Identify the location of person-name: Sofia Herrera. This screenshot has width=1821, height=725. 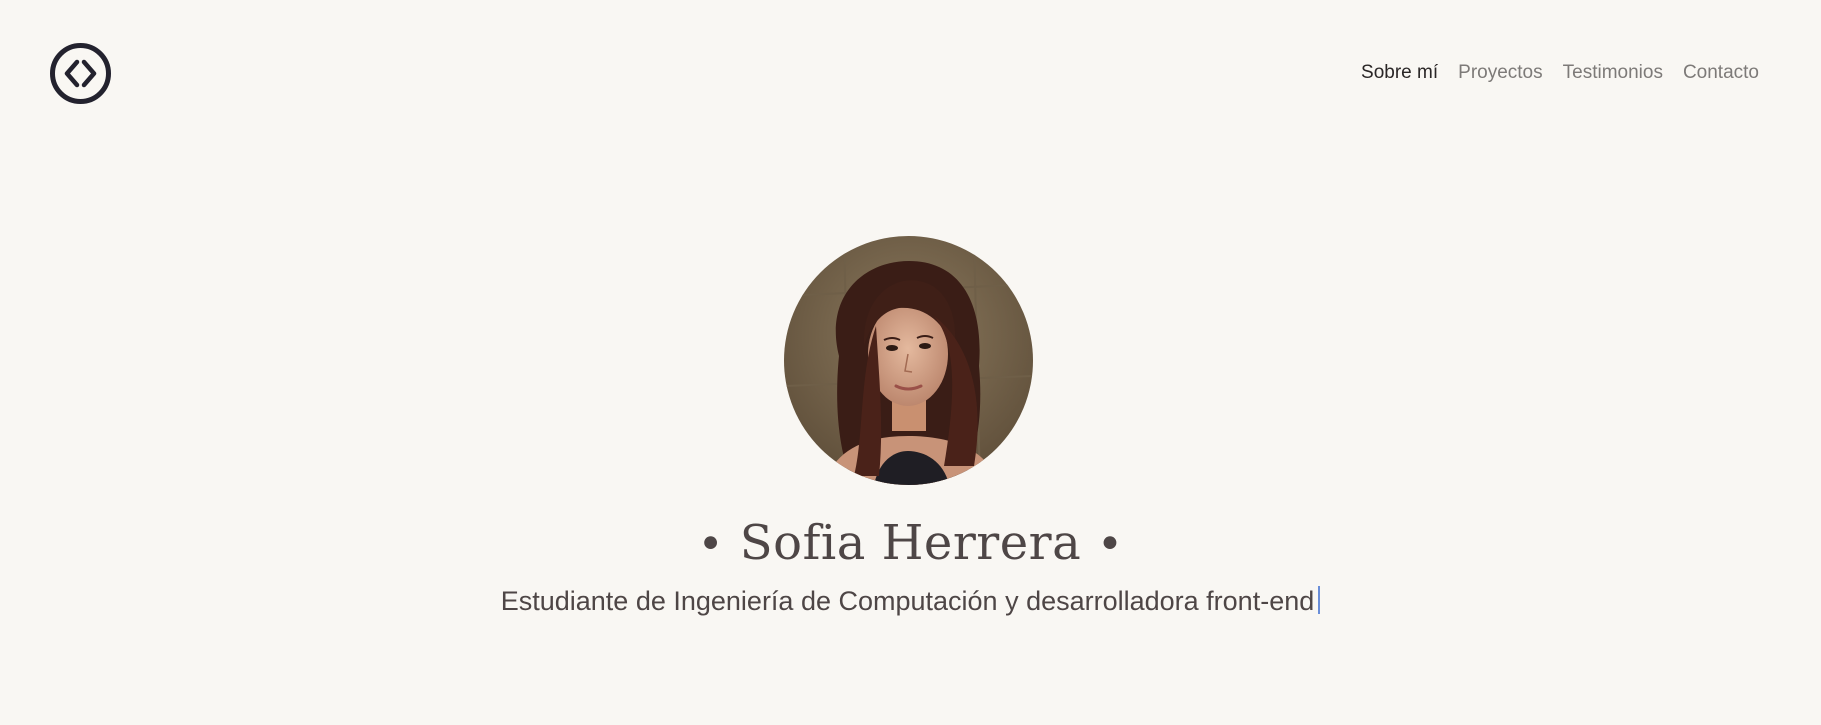
(910, 543).